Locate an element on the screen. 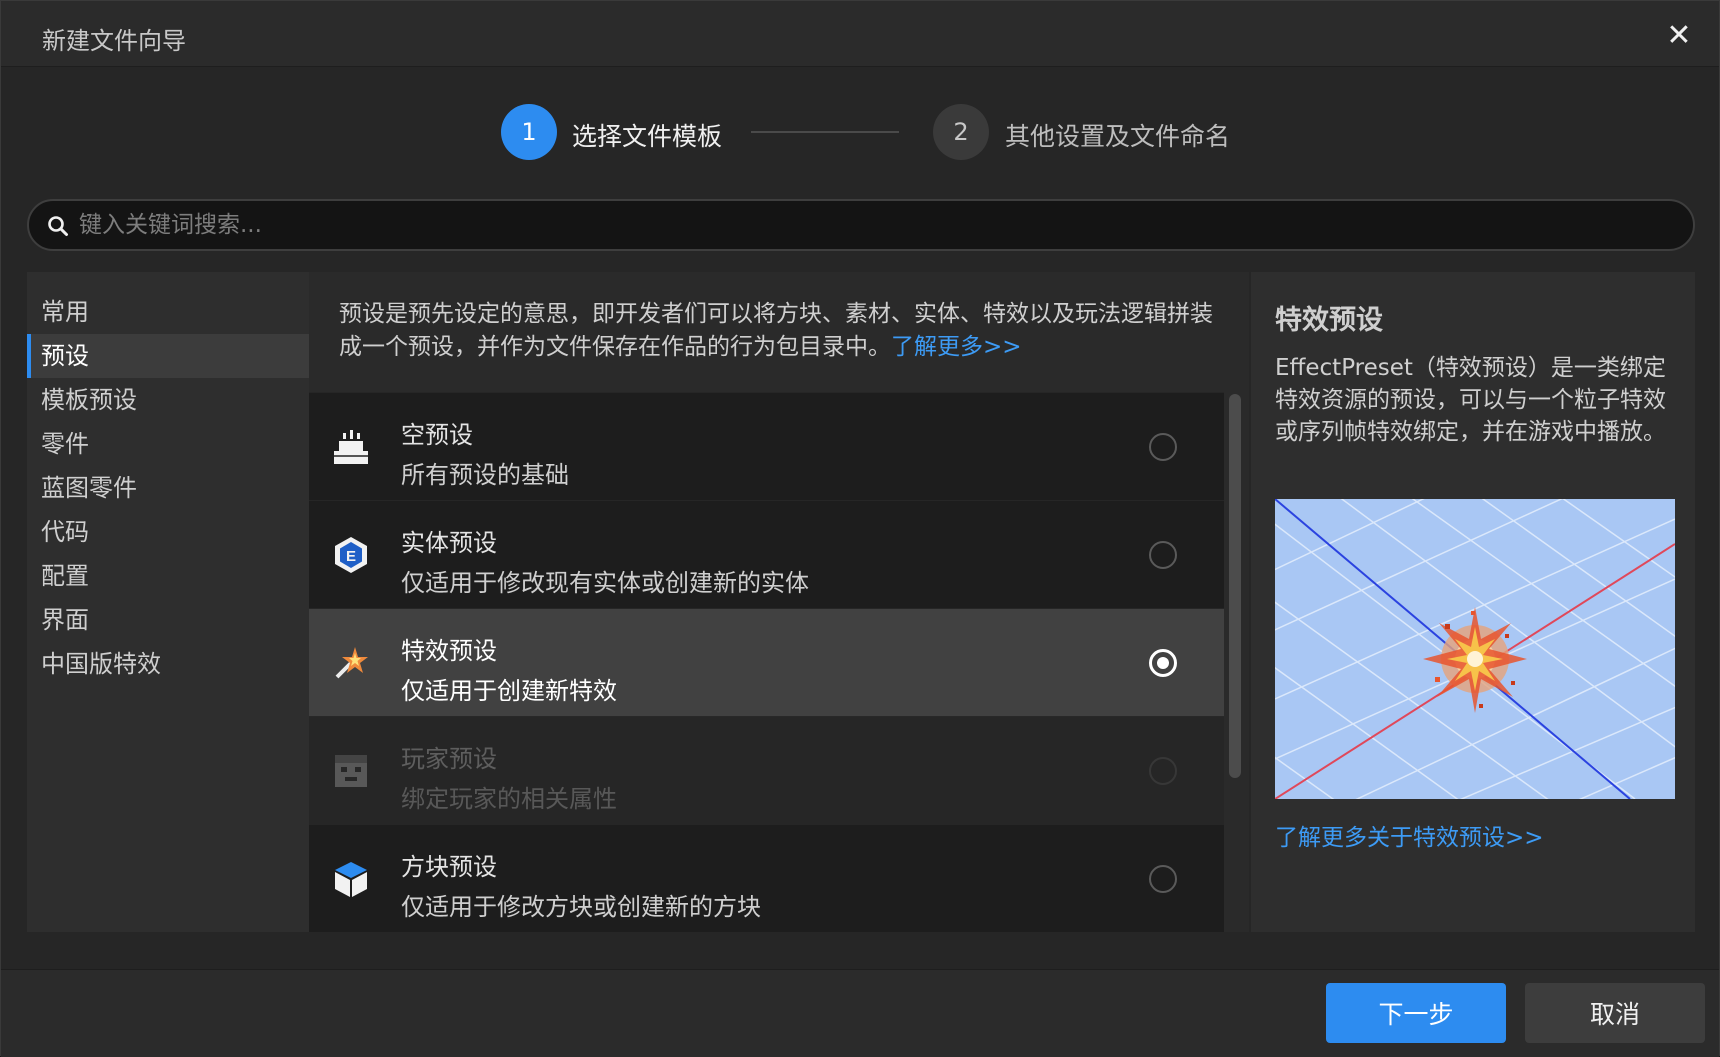  template-name: 玩家预设 is located at coordinates (449, 759).